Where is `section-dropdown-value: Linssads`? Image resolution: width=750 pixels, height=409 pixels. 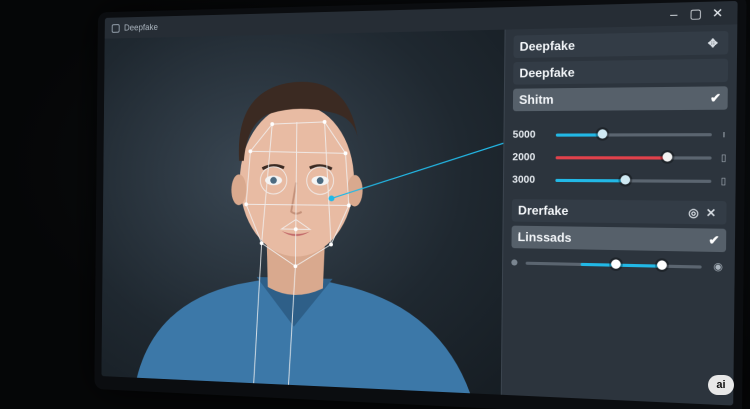
section-dropdown-value: Linssads is located at coordinates (544, 237).